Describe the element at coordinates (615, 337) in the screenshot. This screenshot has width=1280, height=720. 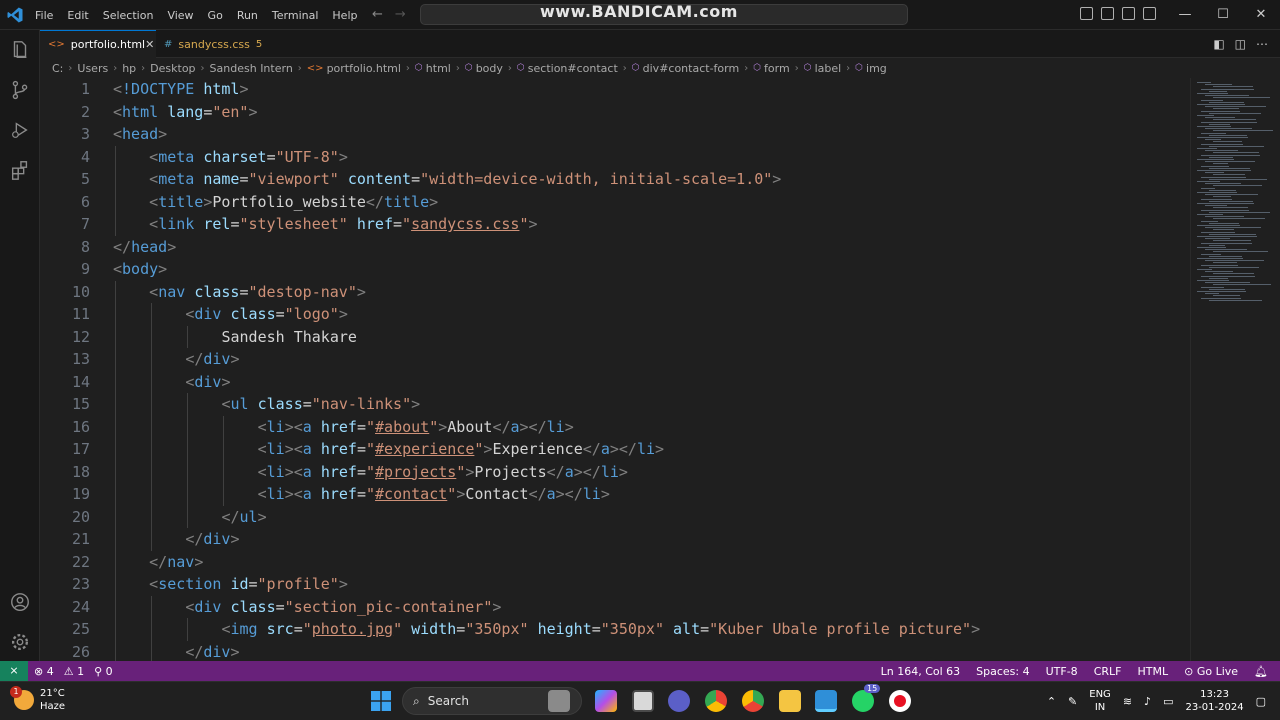
I see `code-line: 12 Sandesh Thakare` at that location.